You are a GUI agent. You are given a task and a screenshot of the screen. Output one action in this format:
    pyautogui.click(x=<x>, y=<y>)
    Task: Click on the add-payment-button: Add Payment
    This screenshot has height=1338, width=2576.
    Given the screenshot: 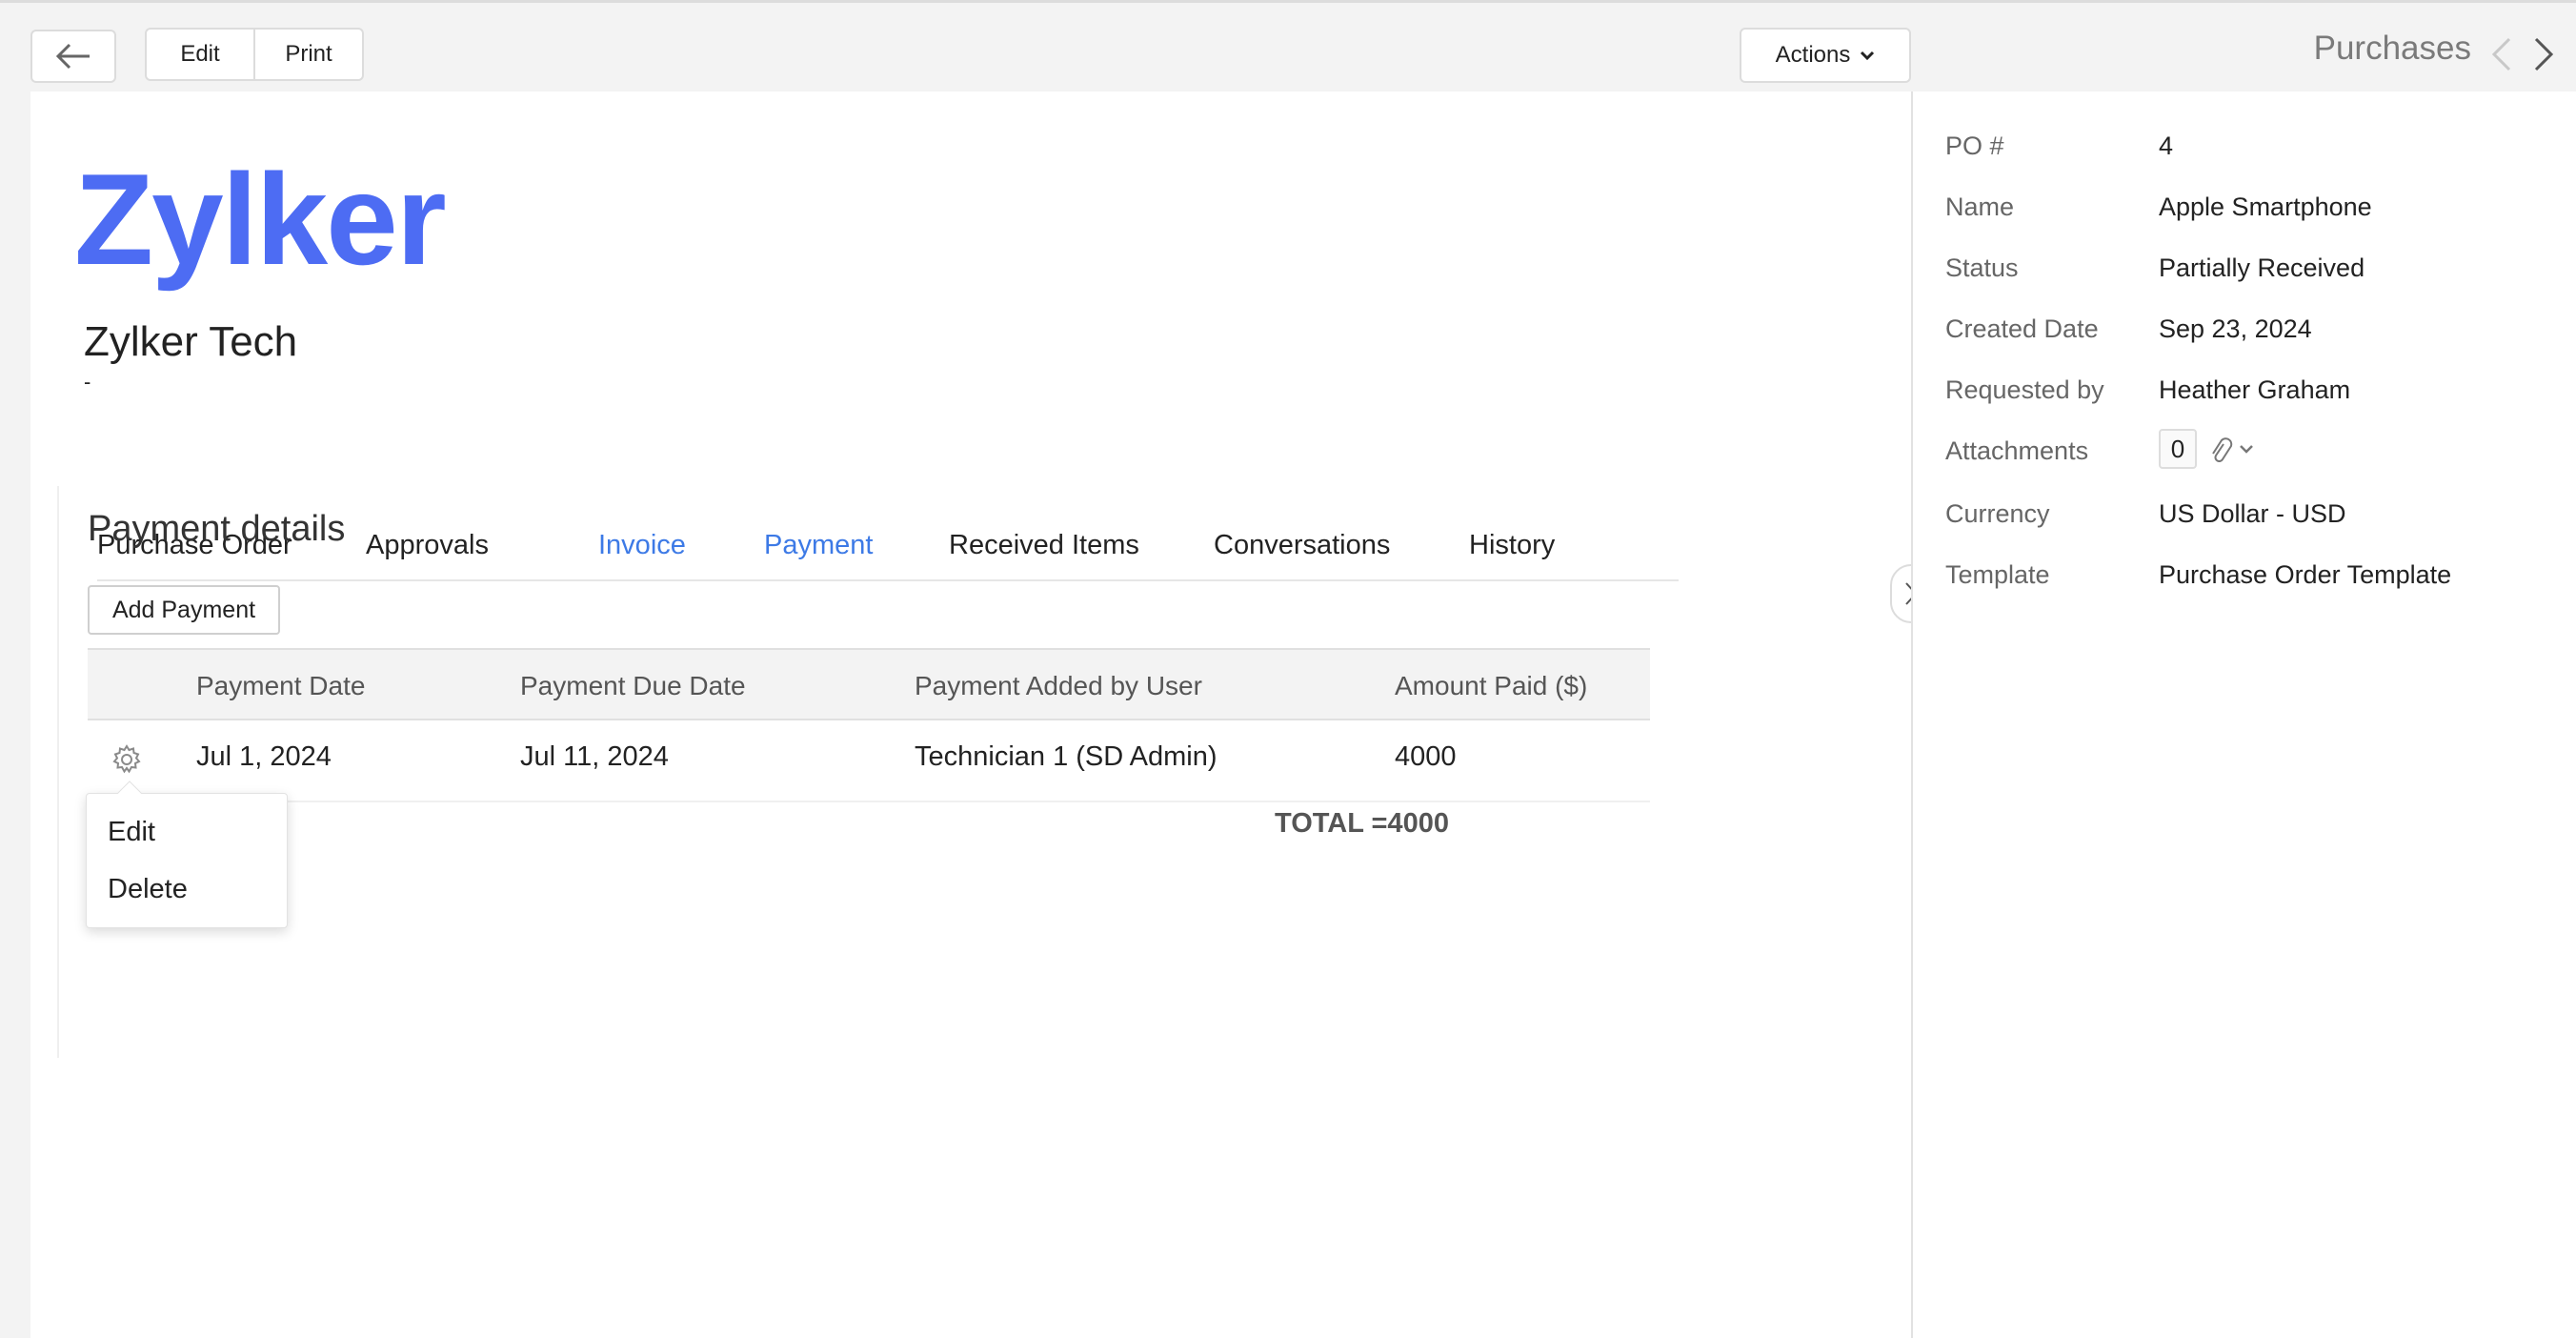 What is the action you would take?
    pyautogui.click(x=184, y=610)
    